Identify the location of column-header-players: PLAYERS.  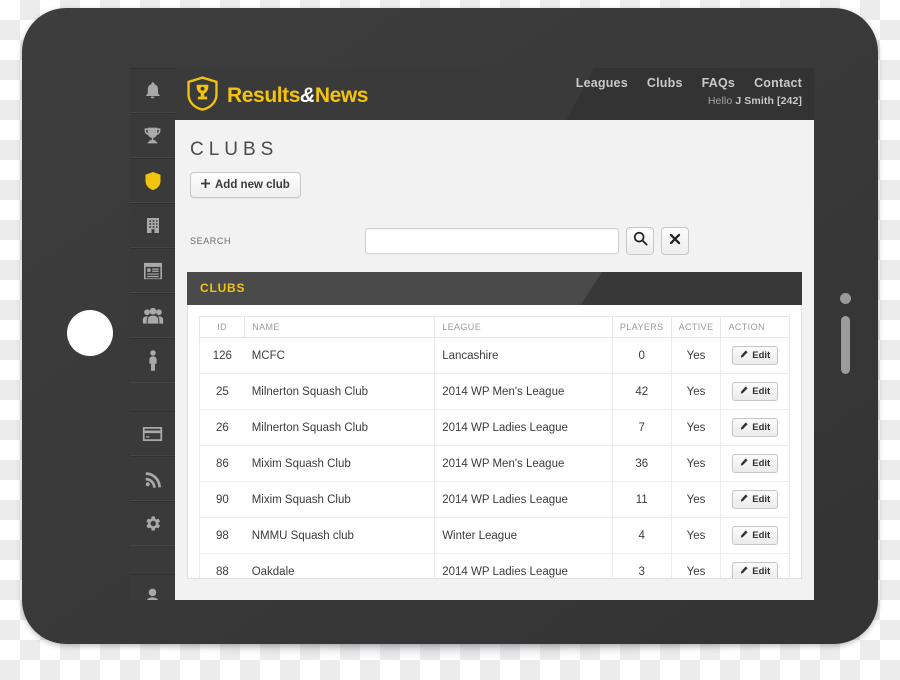
(641, 327).